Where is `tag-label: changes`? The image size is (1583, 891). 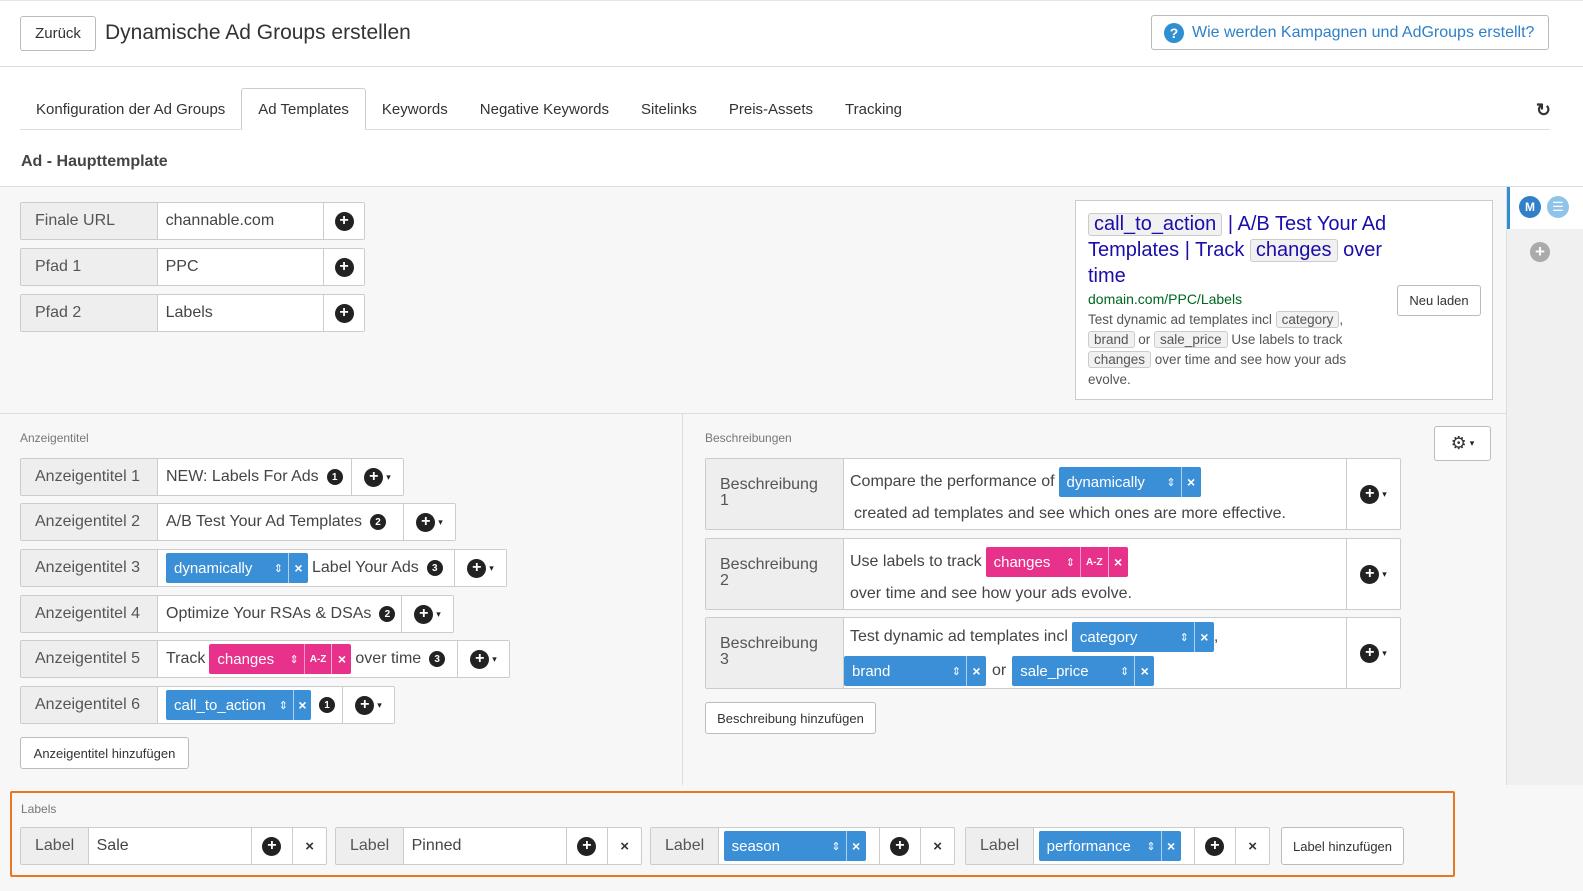 tag-label: changes is located at coordinates (1022, 562).